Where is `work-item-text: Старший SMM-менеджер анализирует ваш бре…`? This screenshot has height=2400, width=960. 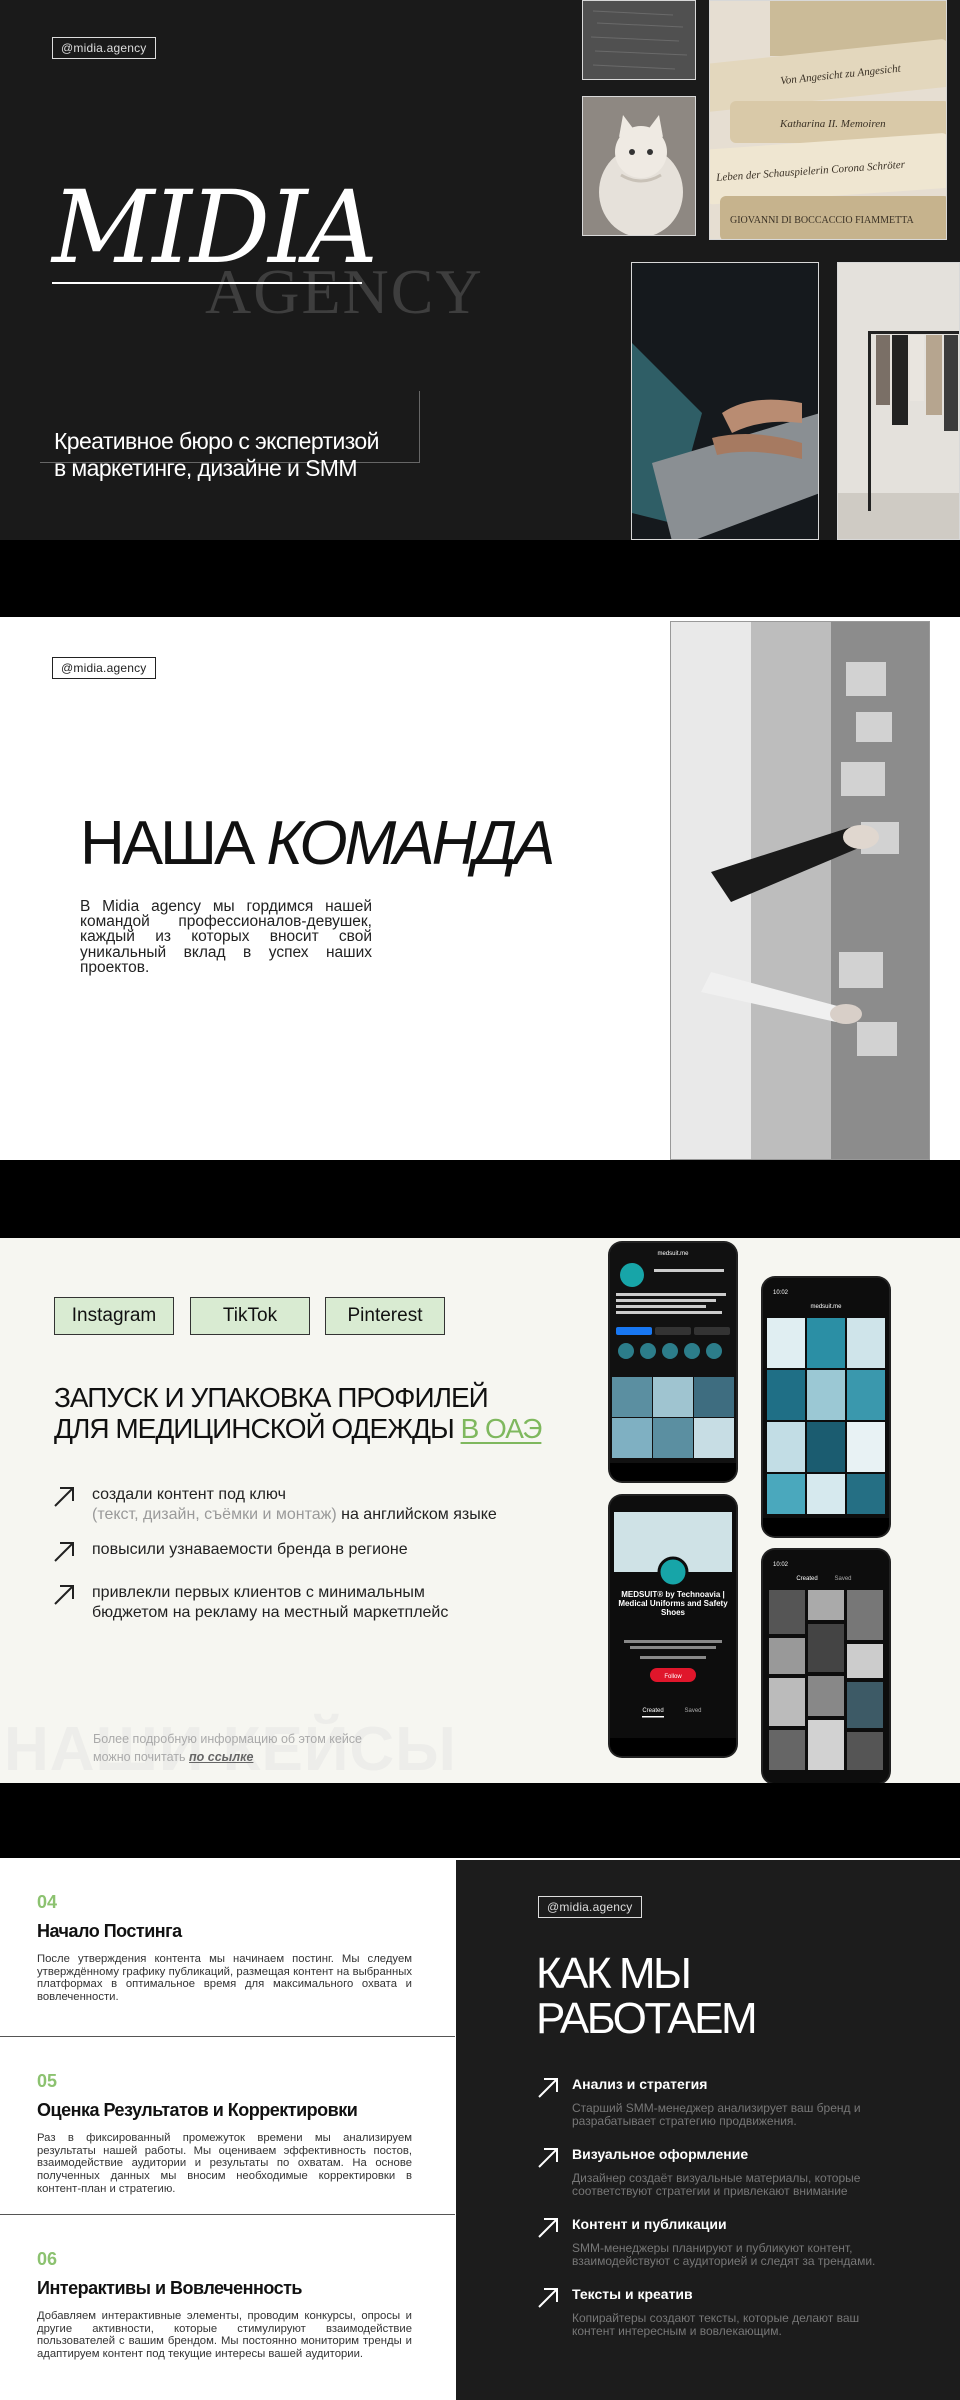
work-item-text: Старший SMM-менеджер анализирует ваш бре… is located at coordinates (716, 2115).